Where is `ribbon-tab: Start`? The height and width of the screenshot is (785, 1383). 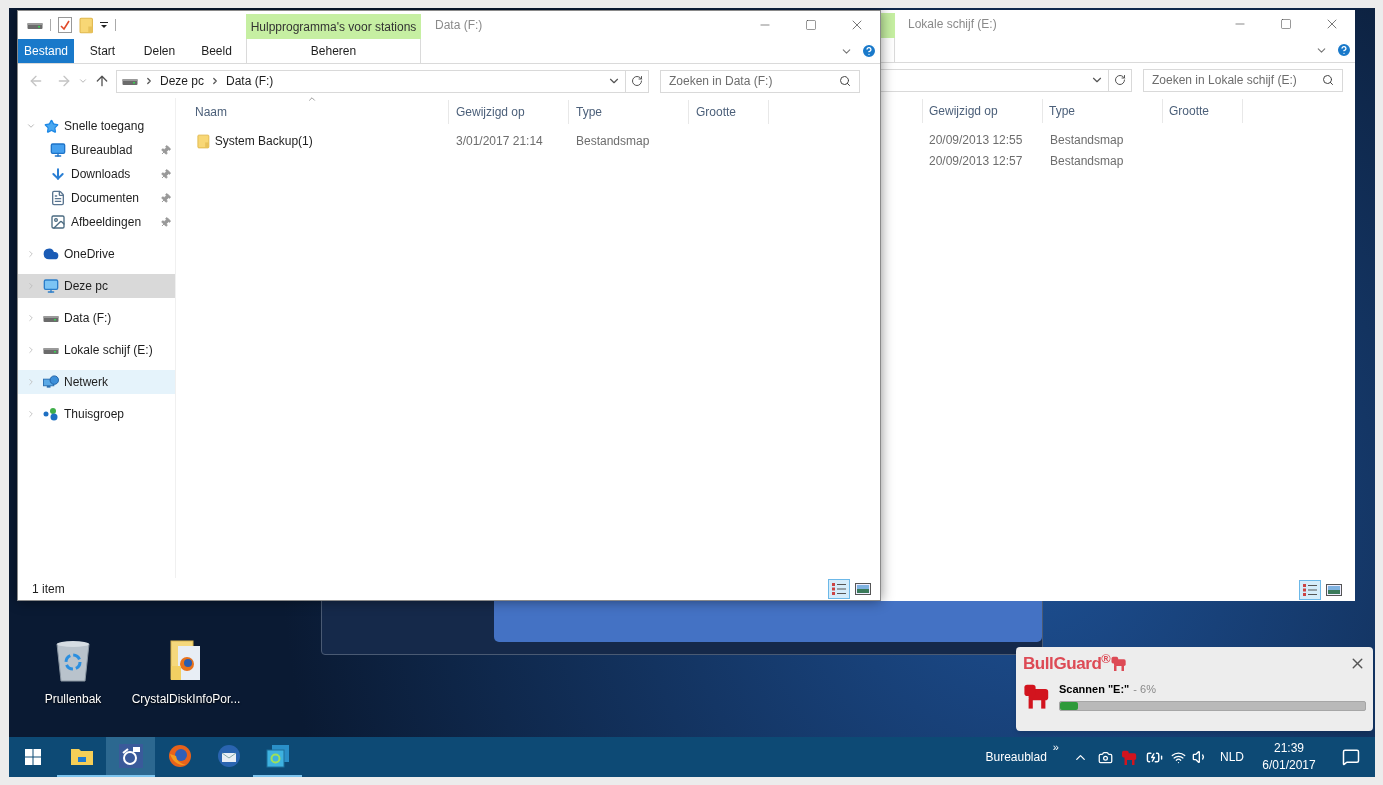
ribbon-tab: Start is located at coordinates (102, 51).